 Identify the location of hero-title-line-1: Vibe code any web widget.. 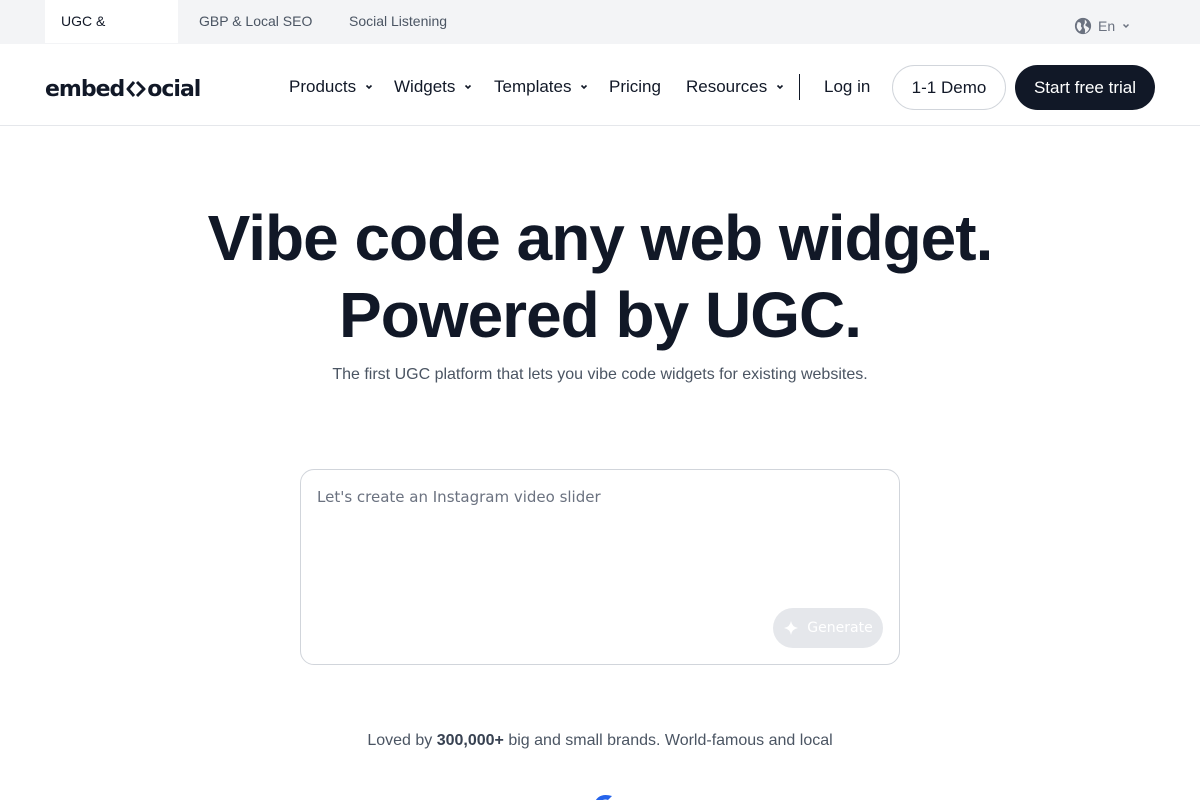
(600, 238).